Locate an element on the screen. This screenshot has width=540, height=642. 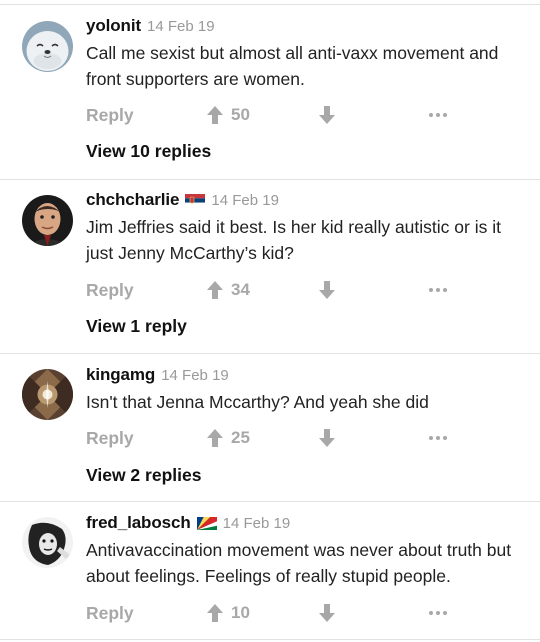
kaleidoscope-avatar-image is located at coordinates (47, 394).